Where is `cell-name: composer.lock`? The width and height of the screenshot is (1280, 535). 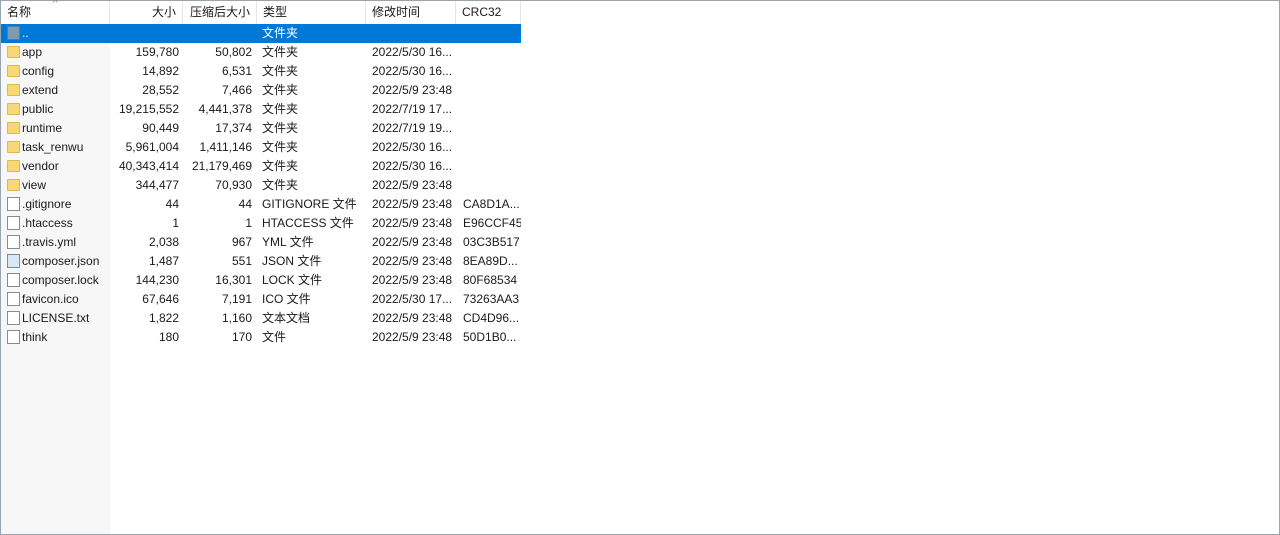
cell-name: composer.lock is located at coordinates (58, 280).